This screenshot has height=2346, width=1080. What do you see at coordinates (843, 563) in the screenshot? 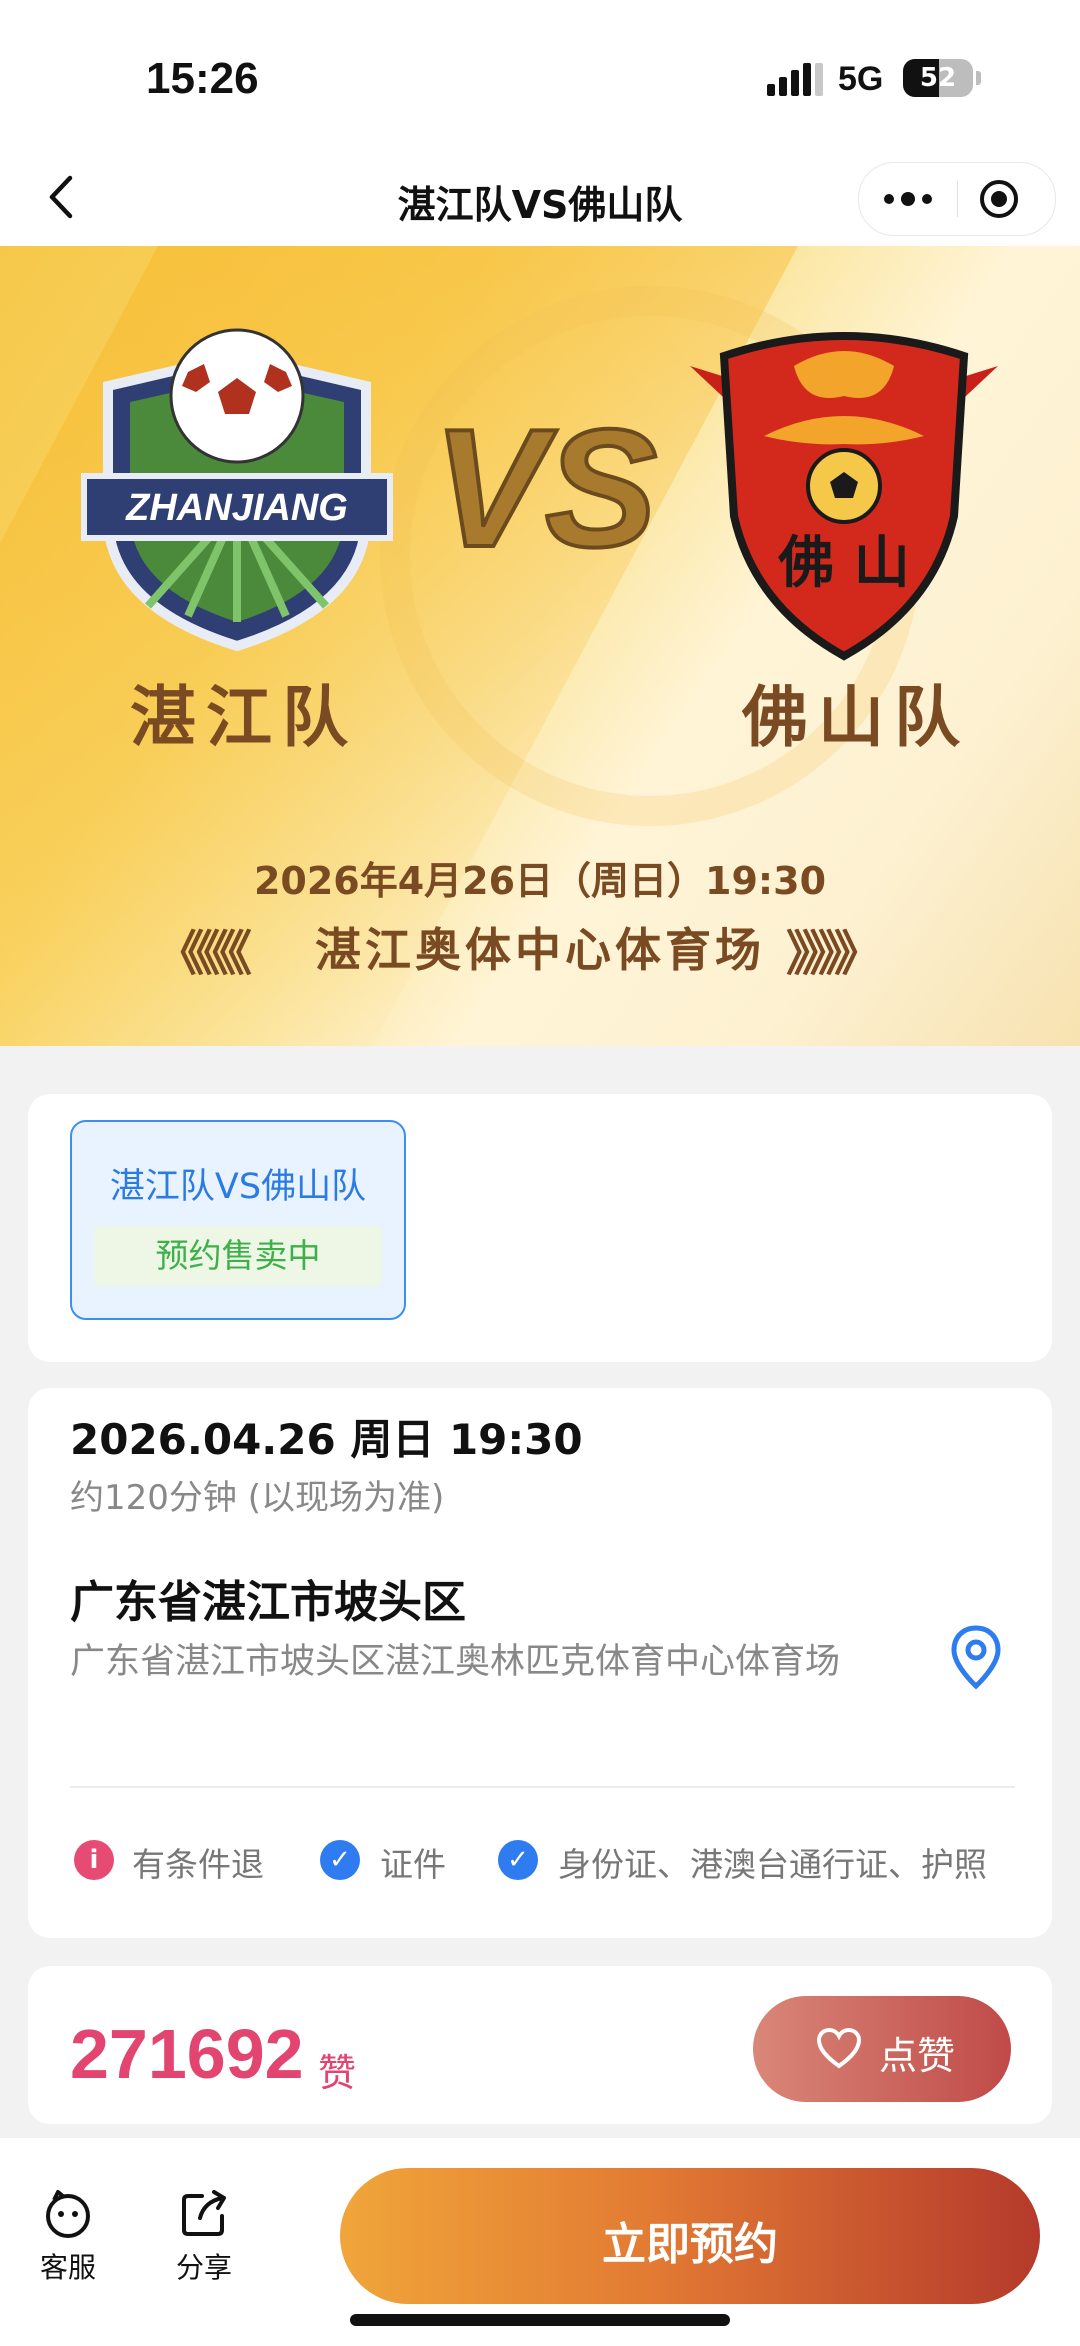
I see `away-logo-text: 佛 山` at bounding box center [843, 563].